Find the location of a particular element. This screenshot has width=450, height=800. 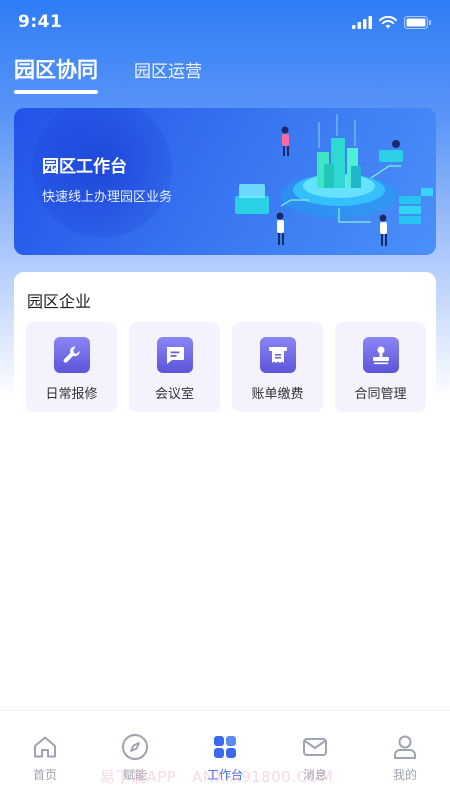

status-time: 9:41 is located at coordinates (40, 22).